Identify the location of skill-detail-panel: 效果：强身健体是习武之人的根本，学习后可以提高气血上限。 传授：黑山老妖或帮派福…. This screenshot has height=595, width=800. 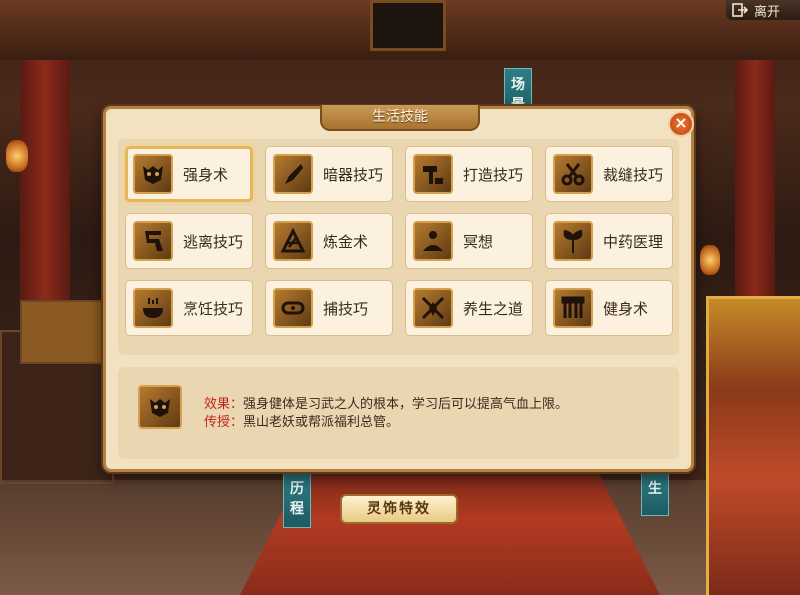
(398, 413).